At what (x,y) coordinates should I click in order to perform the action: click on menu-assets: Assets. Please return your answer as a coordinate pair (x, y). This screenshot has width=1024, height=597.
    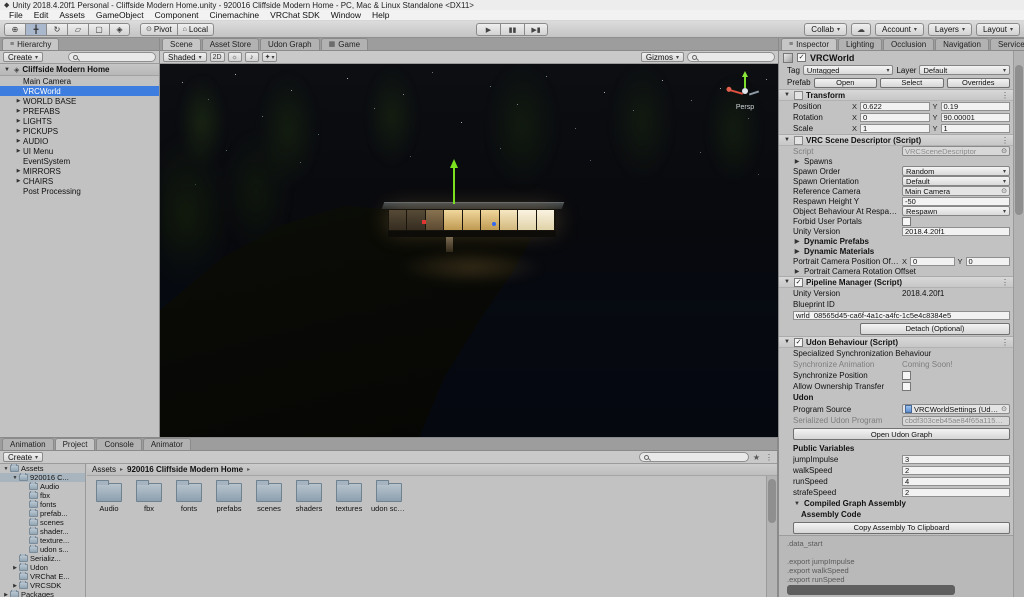
    Looking at the image, I should click on (72, 15).